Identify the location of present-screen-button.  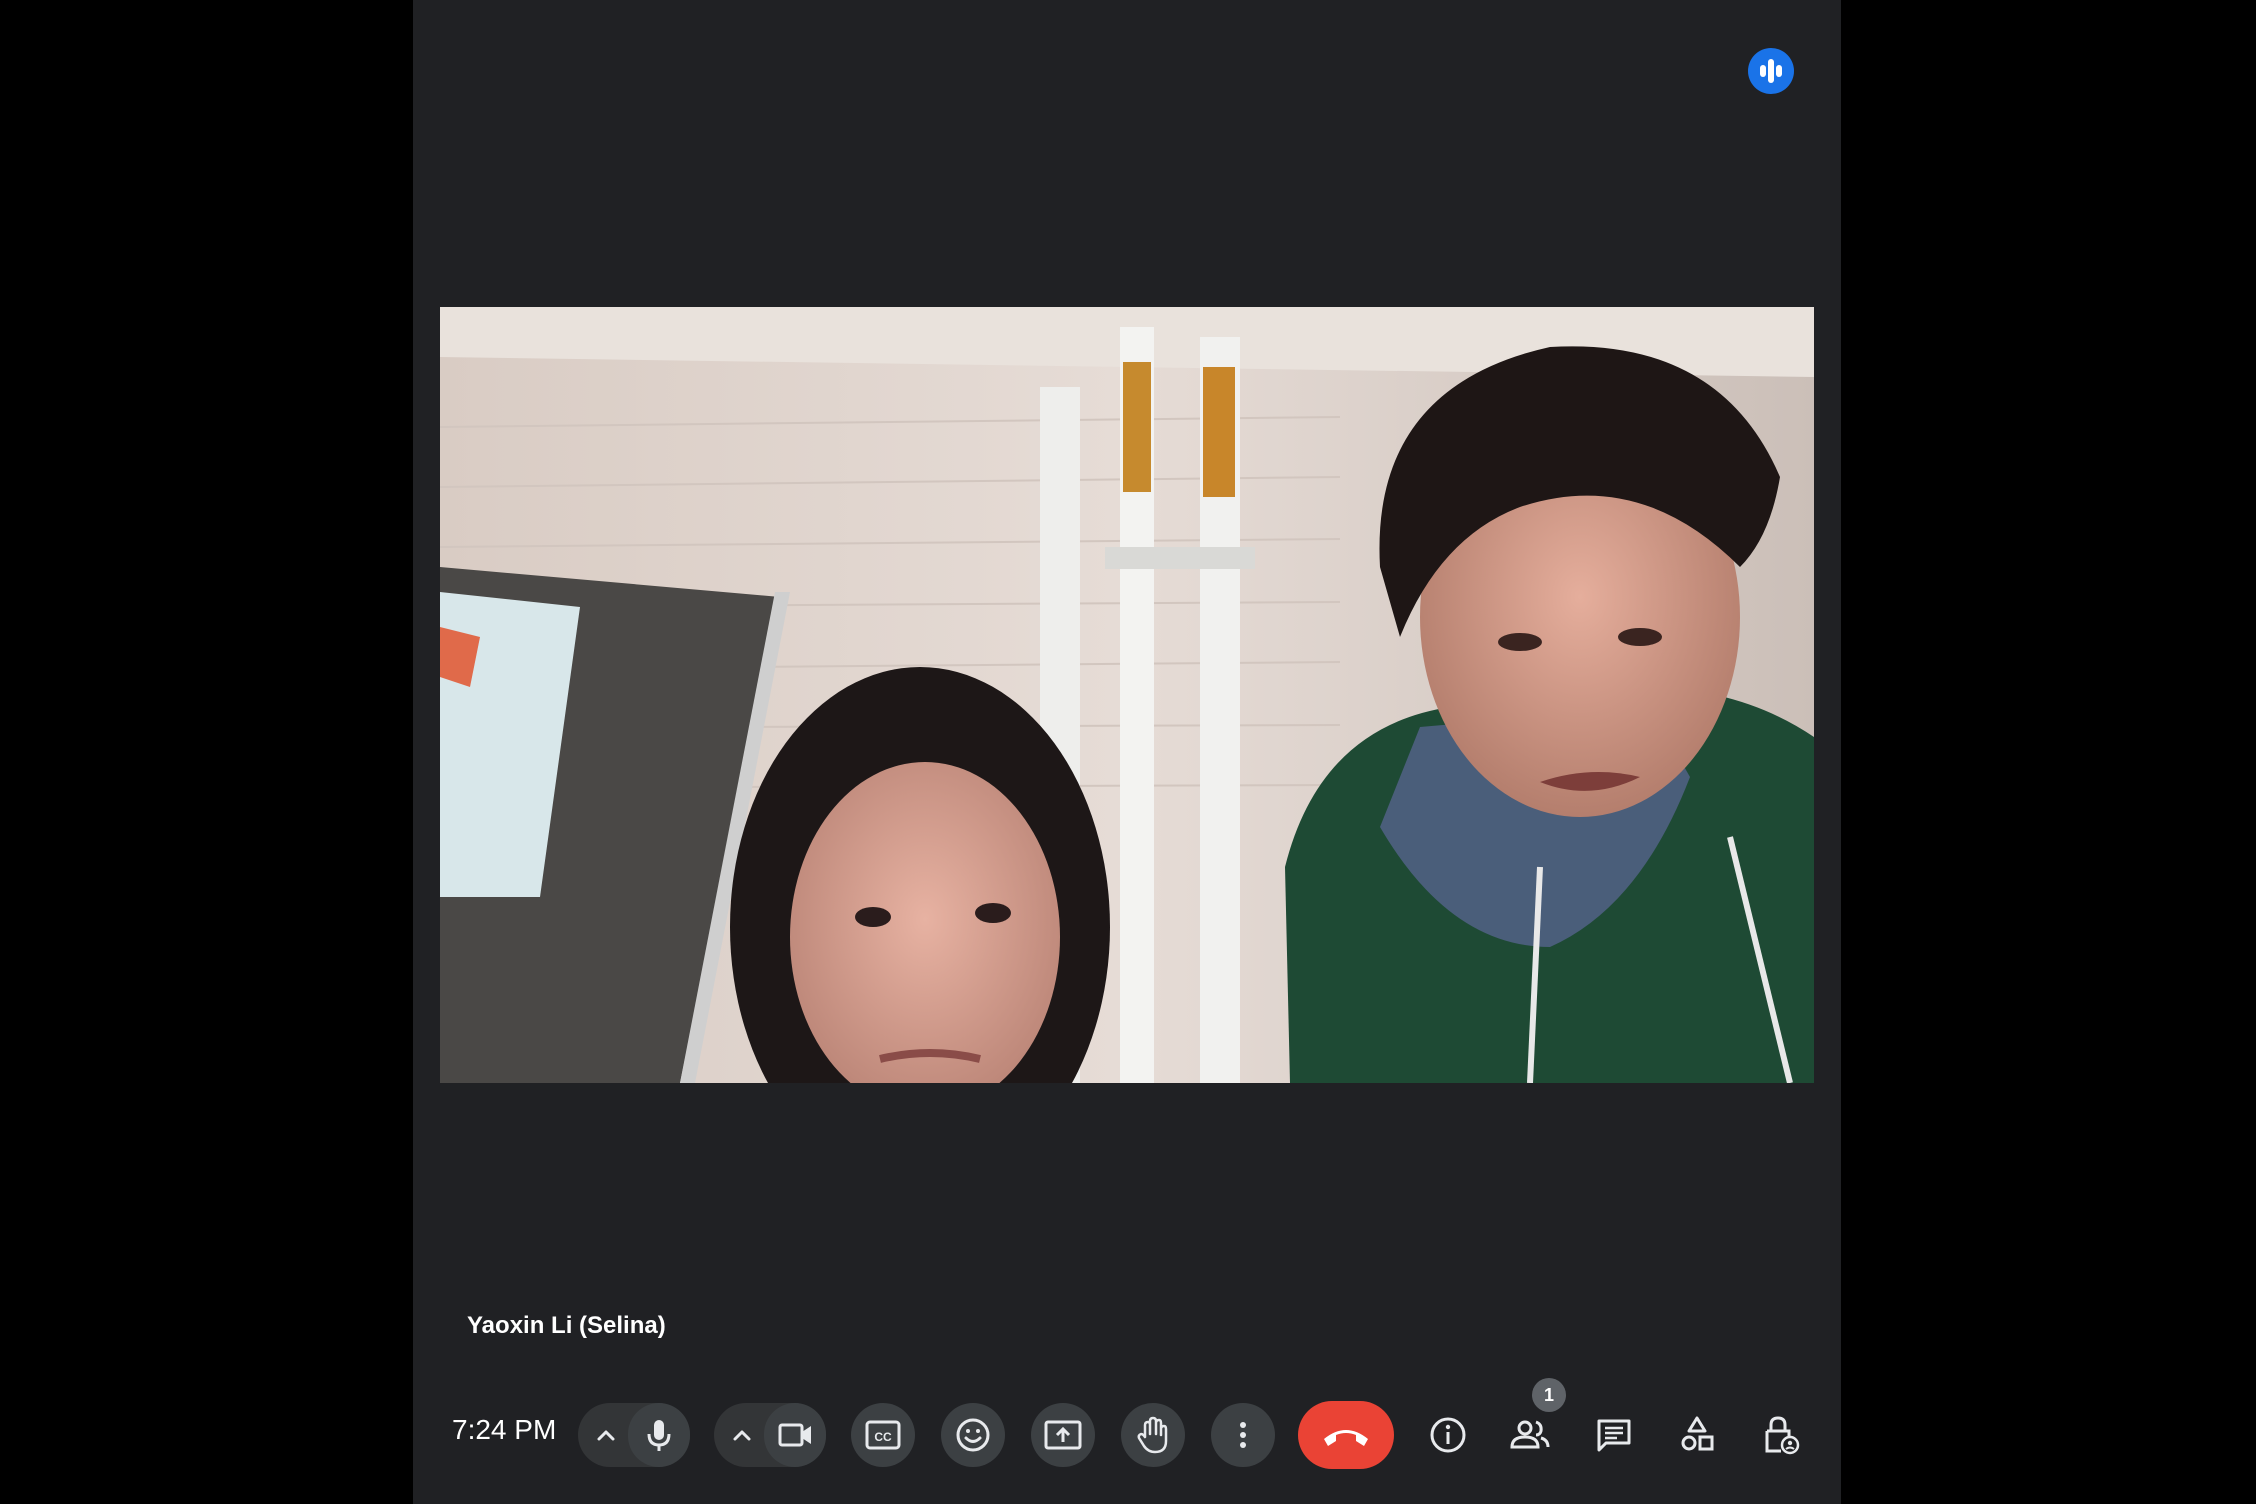
(1063, 1435).